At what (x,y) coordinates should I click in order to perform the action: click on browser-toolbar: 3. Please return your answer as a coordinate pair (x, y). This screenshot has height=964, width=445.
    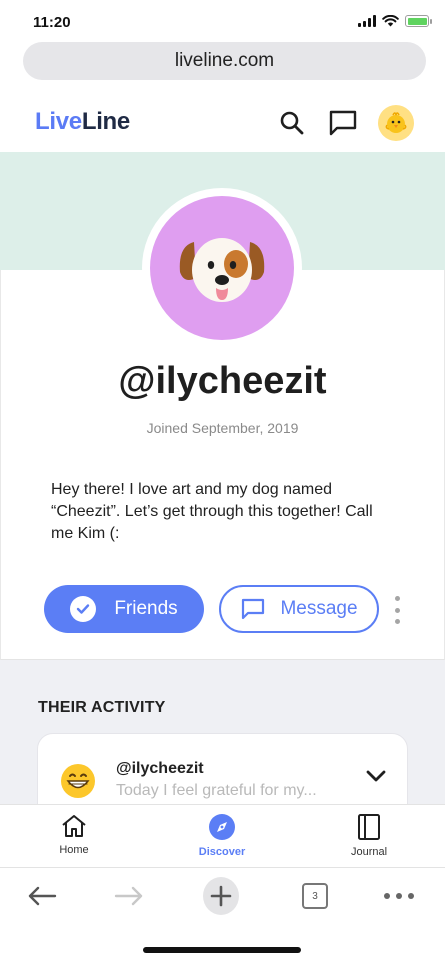
    Looking at the image, I should click on (222, 896).